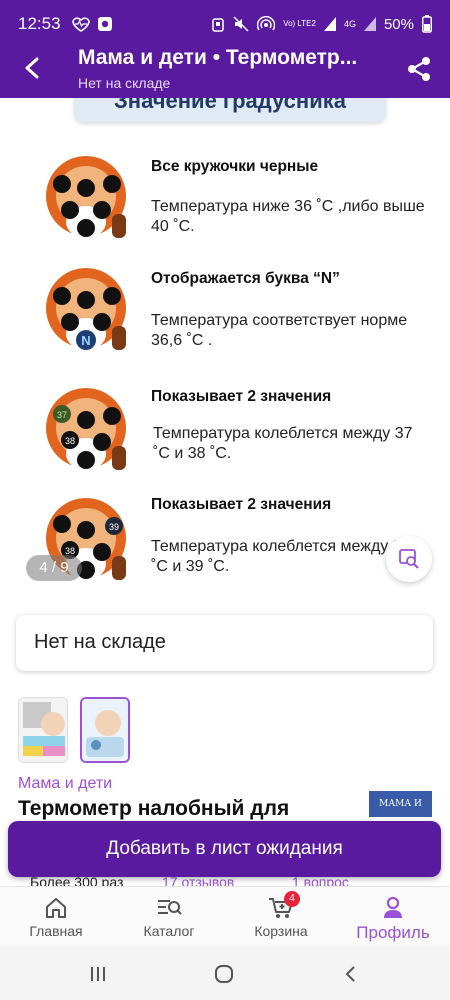  What do you see at coordinates (92, 24) in the screenshot?
I see `status-notification-icons` at bounding box center [92, 24].